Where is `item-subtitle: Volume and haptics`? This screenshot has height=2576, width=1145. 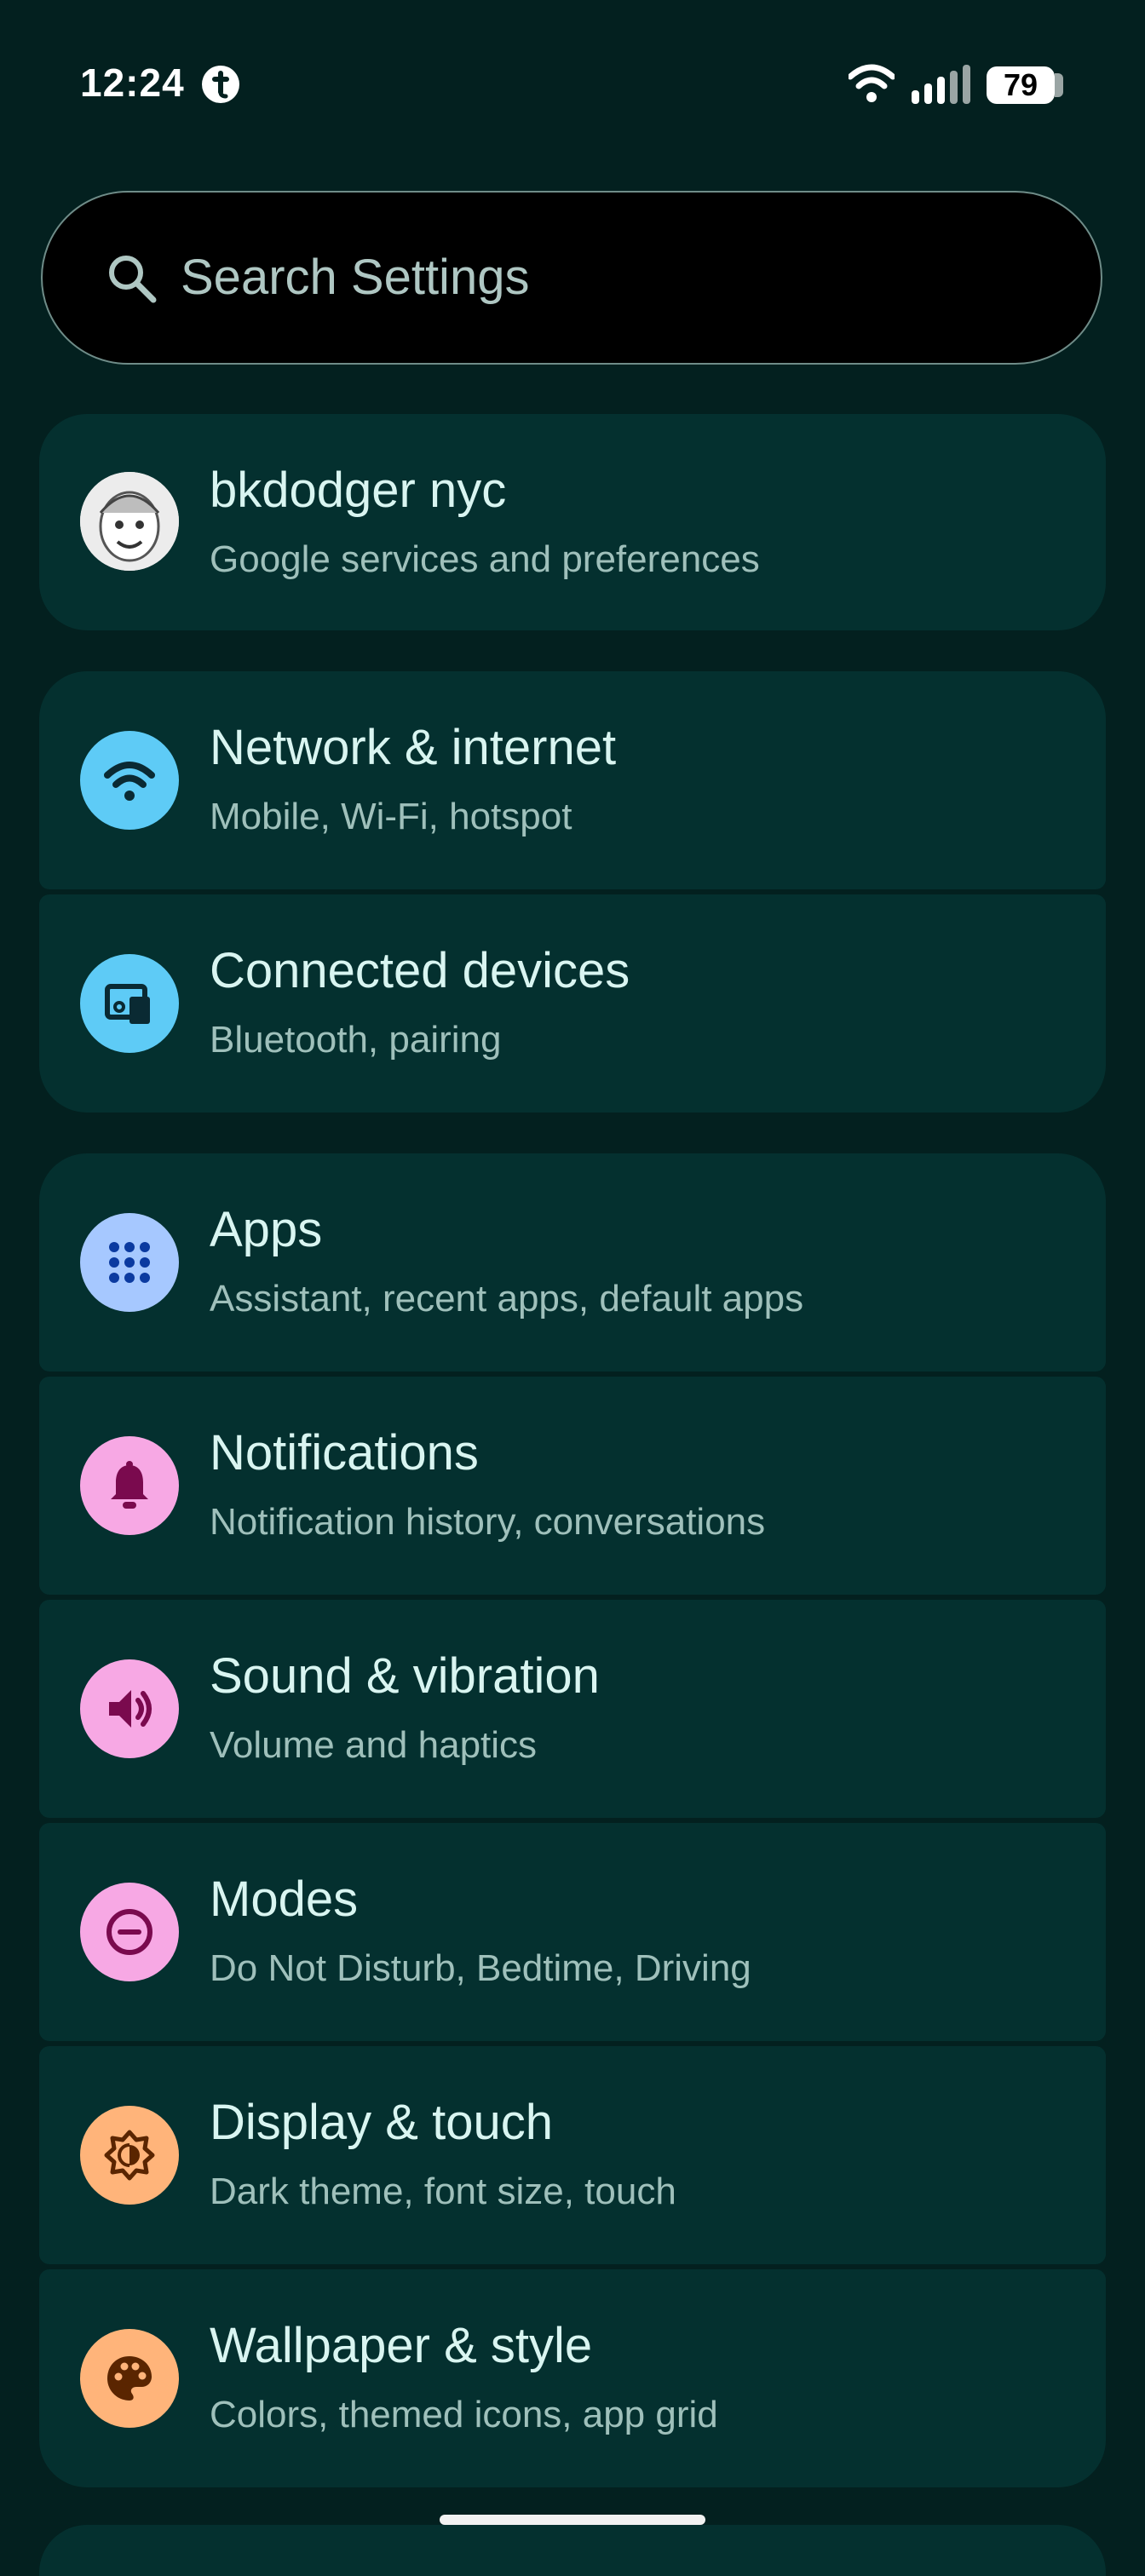 item-subtitle: Volume and haptics is located at coordinates (374, 1745).